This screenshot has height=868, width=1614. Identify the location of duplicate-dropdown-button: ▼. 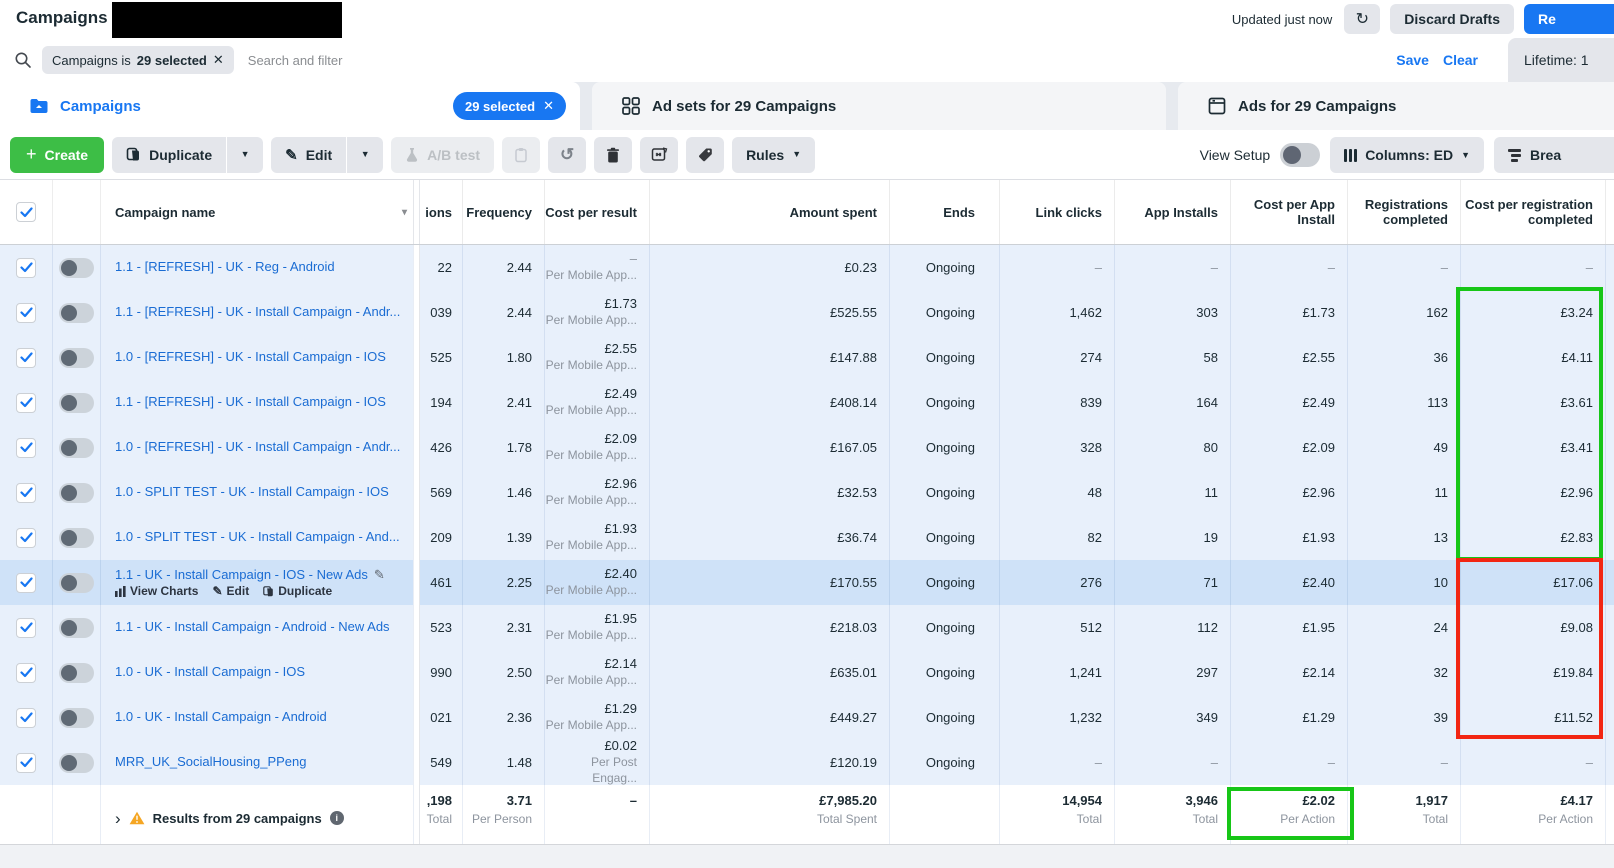
(245, 154).